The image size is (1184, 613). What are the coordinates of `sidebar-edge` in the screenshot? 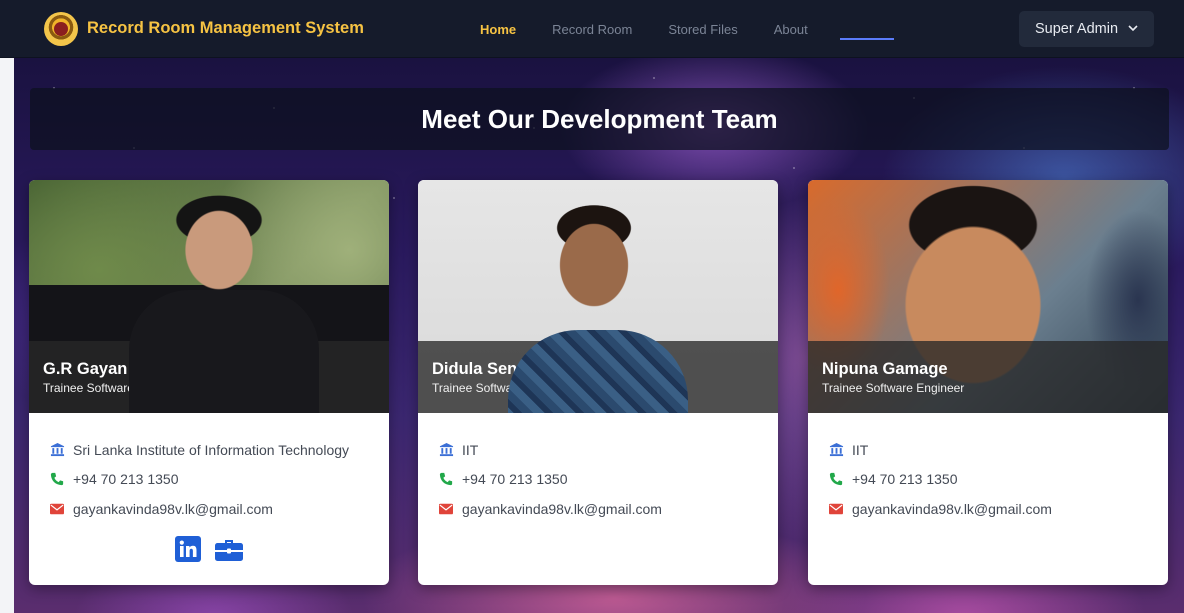 It's located at (7, 335).